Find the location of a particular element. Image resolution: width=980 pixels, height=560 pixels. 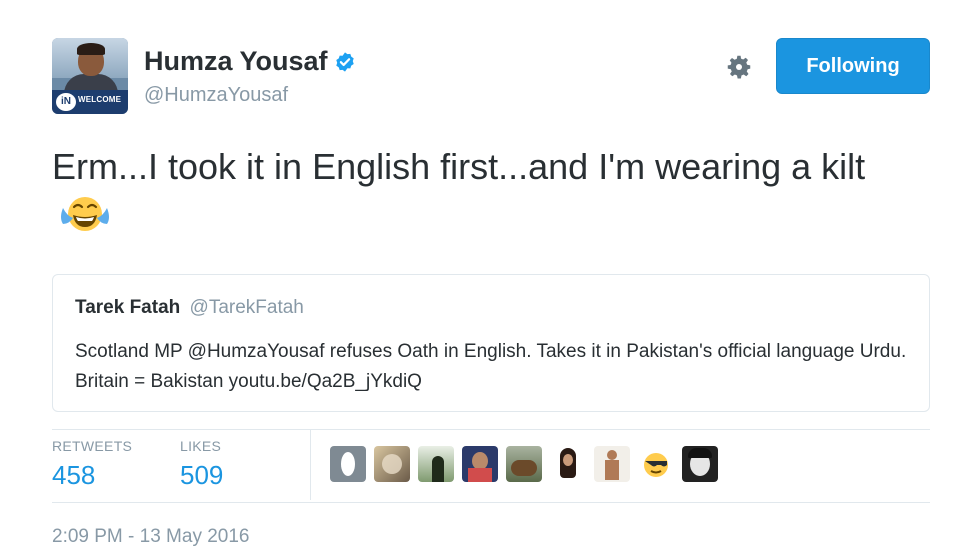

author-avatar: iN WELCOME is located at coordinates (90, 76).